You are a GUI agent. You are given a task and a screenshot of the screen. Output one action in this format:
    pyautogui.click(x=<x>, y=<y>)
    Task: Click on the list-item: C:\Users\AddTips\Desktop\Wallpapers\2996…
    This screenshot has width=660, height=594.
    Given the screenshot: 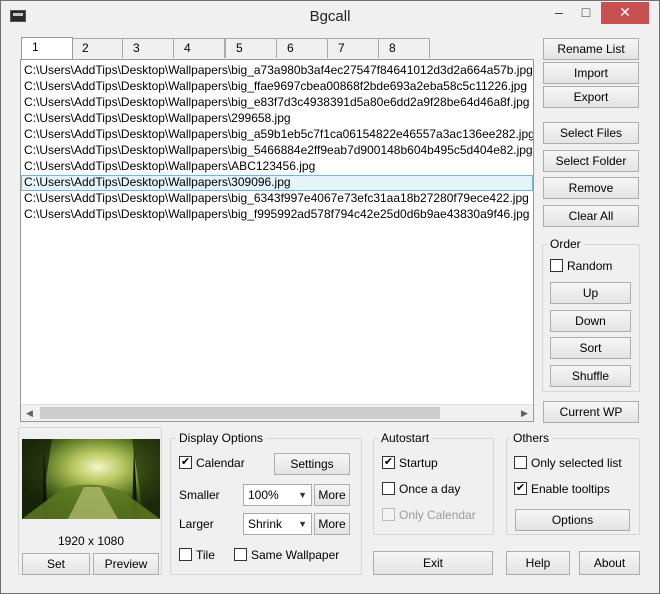 What is the action you would take?
    pyautogui.click(x=277, y=119)
    